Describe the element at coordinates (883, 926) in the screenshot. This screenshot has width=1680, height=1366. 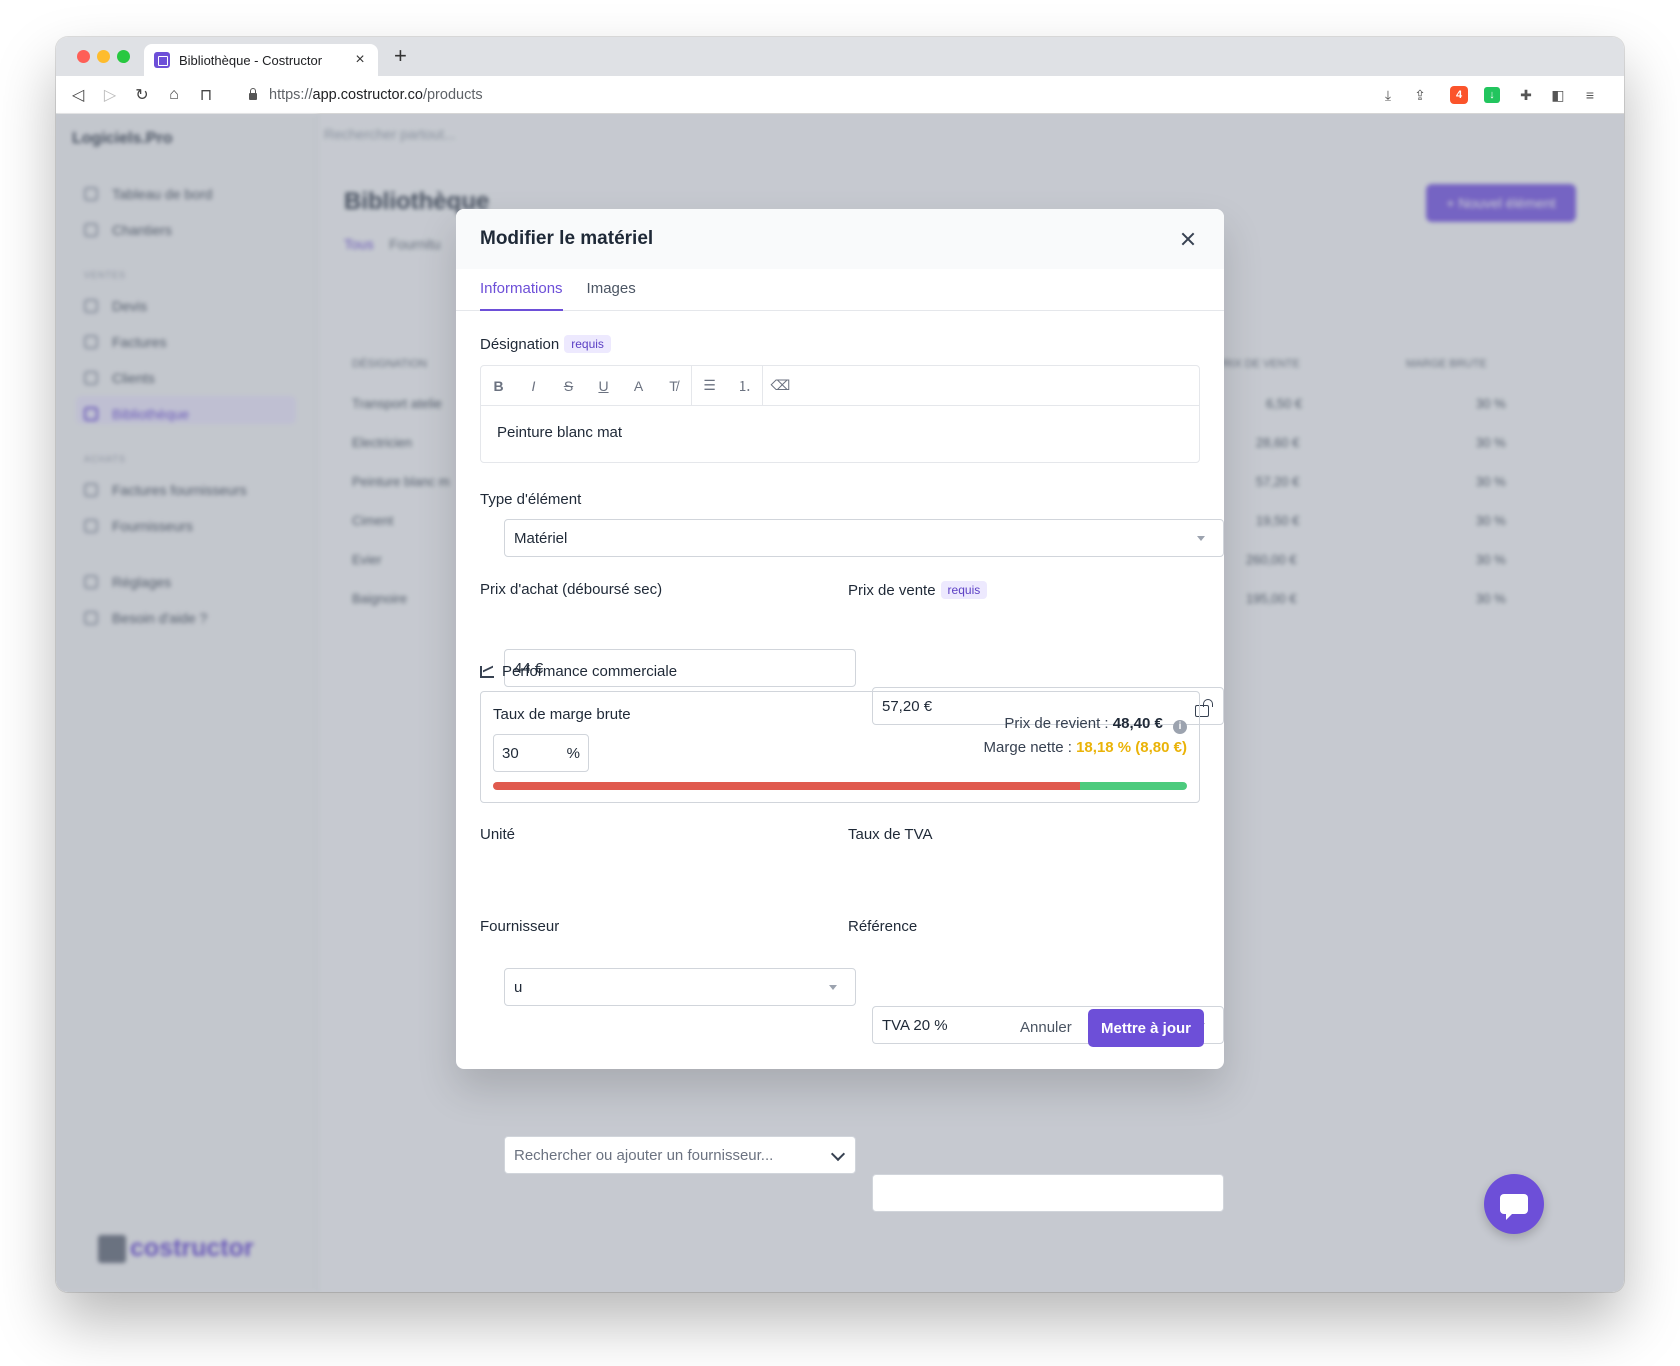
I see `reference-label: Référence` at that location.